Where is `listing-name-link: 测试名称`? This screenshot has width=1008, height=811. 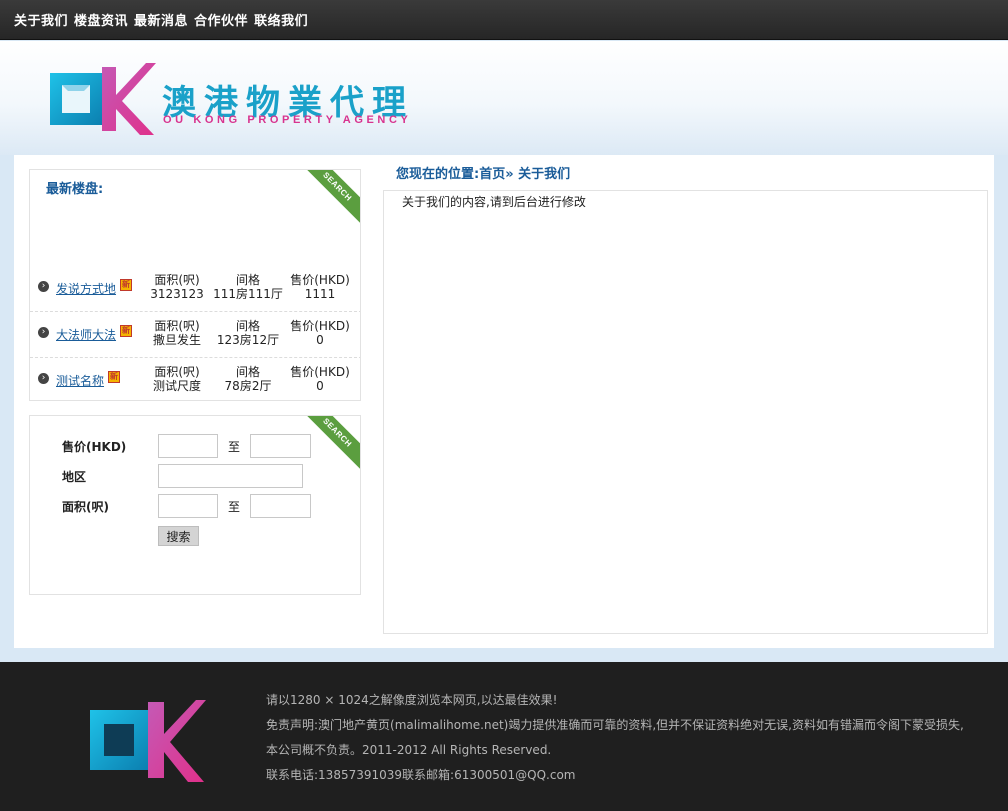 listing-name-link: 测试名称 is located at coordinates (80, 380).